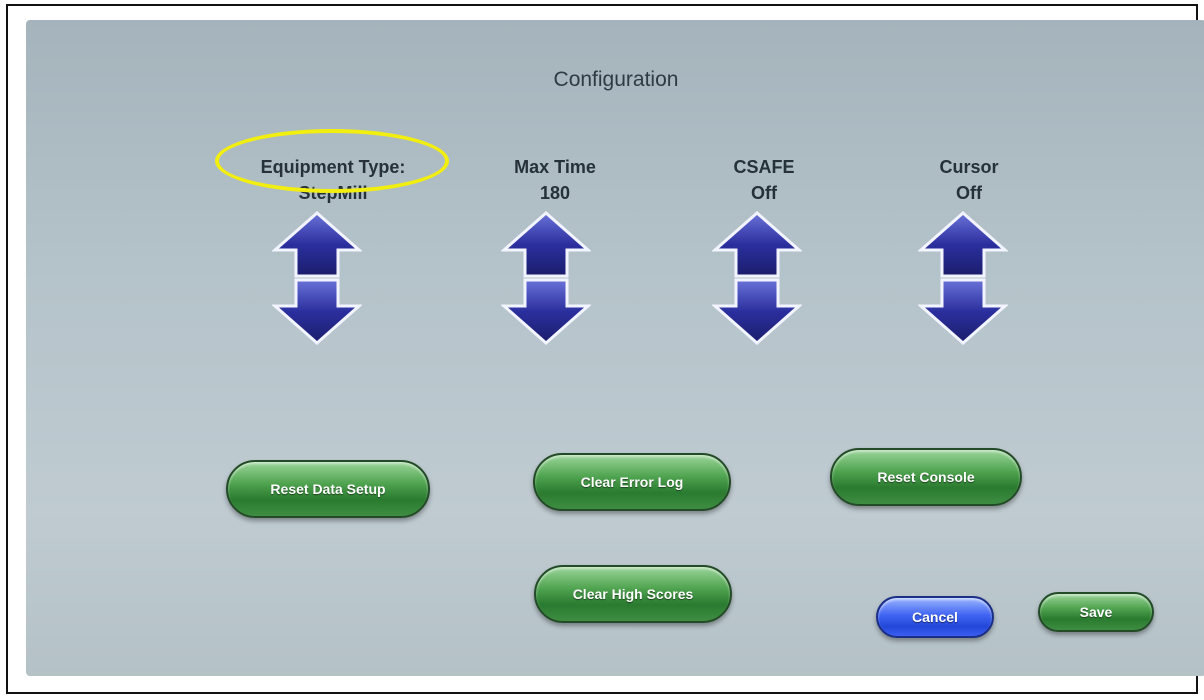 This screenshot has height=700, width=1204. Describe the element at coordinates (616, 79) in the screenshot. I see `page-title: Configuration` at that location.